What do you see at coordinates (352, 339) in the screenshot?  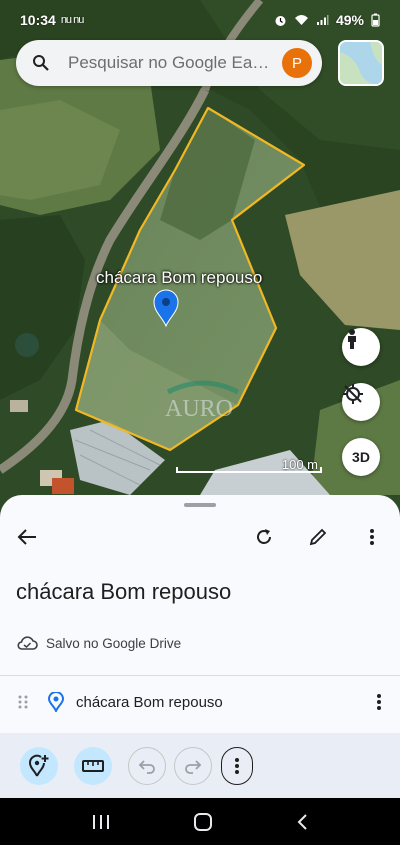 I see `pegman-icon` at bounding box center [352, 339].